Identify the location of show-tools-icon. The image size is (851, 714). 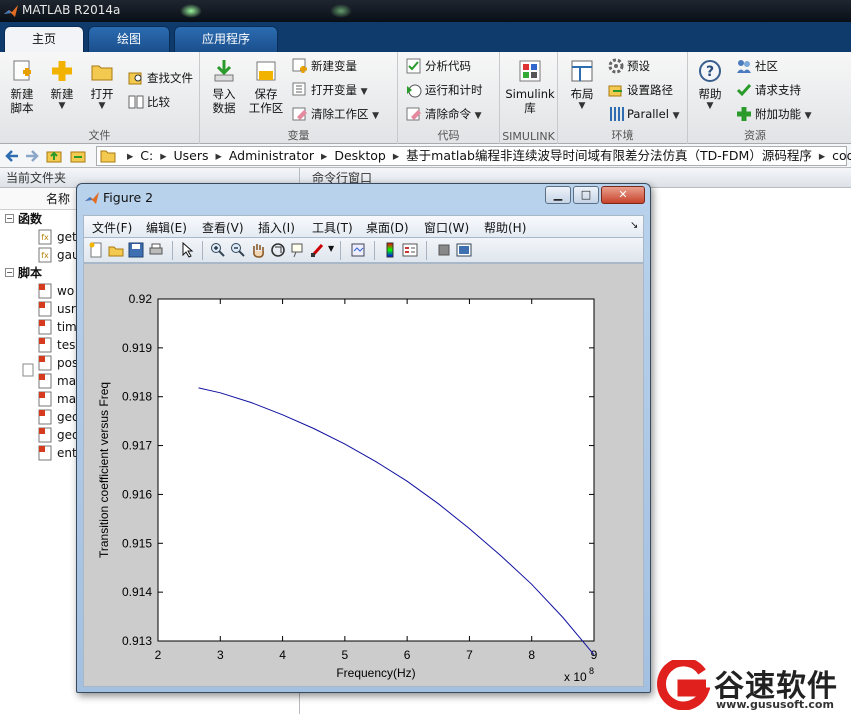
(464, 250).